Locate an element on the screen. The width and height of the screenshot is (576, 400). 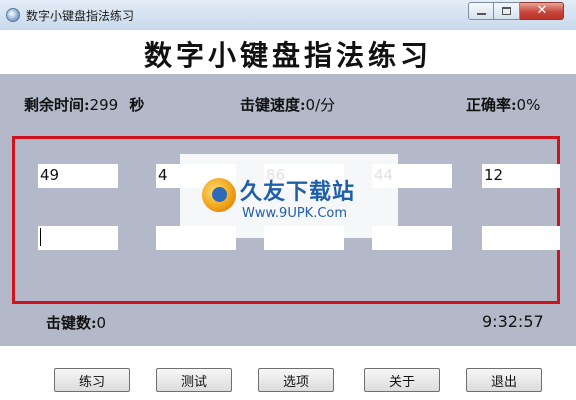
typing-speed-value: 0/分 is located at coordinates (320, 105).